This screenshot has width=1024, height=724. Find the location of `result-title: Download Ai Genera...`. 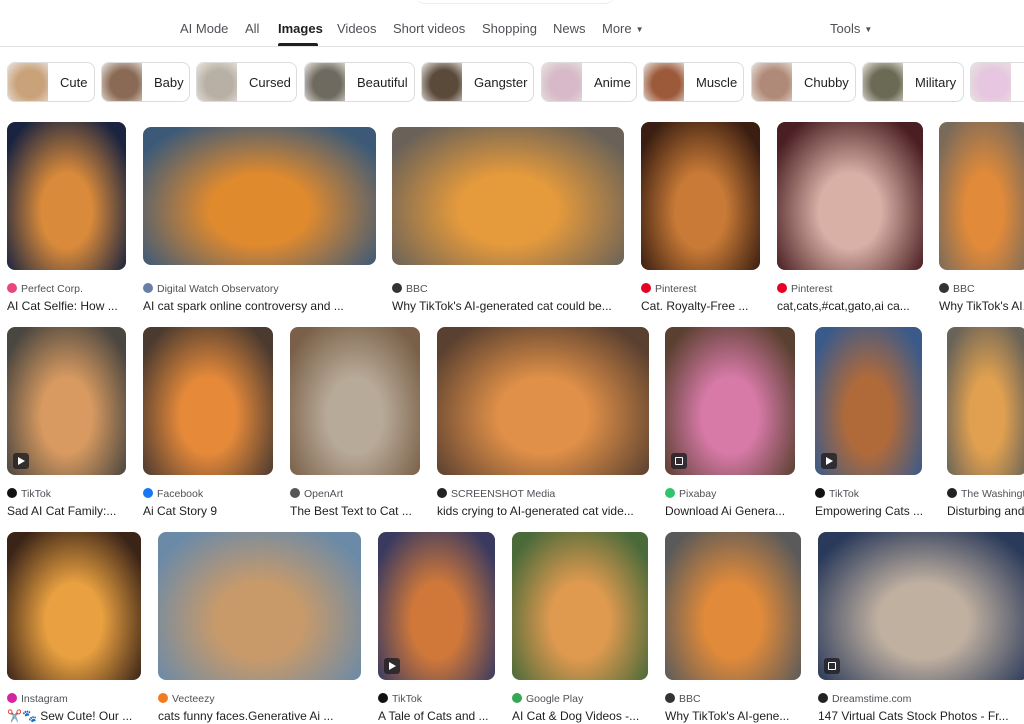

result-title: Download Ai Genera... is located at coordinates (740, 511).